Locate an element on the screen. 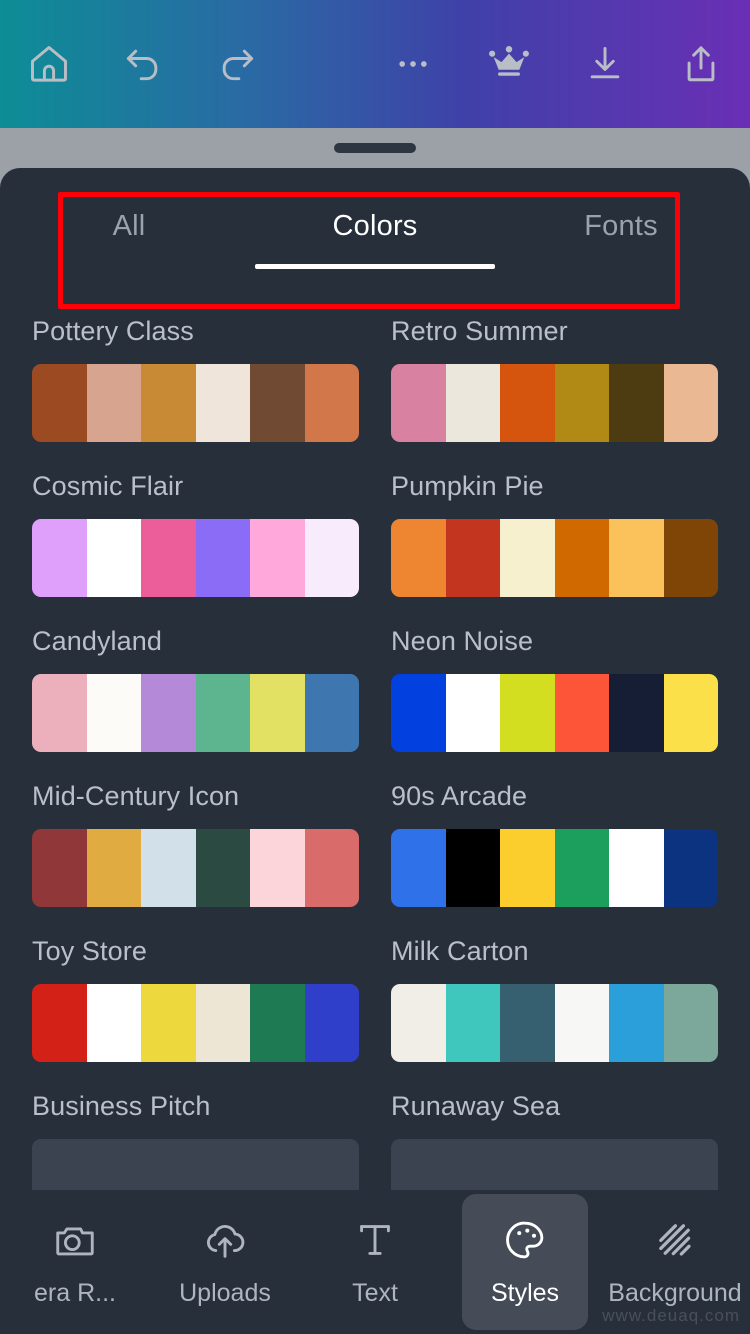 The height and width of the screenshot is (1334, 750). panel-tabs: All Colors Fonts is located at coordinates (375, 238).